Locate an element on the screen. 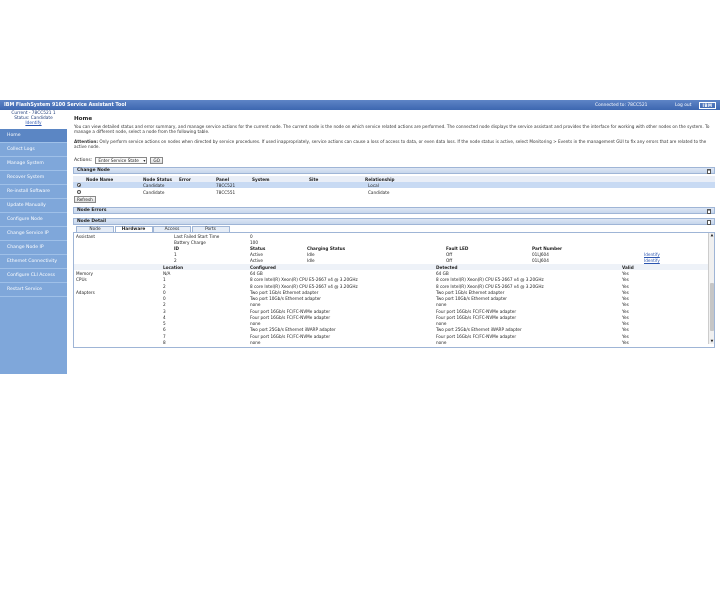 Image resolution: width=720 pixels, height=600 pixels. hw-detected: Two port 1Gb/s Ethernet adapter is located at coordinates (470, 292).